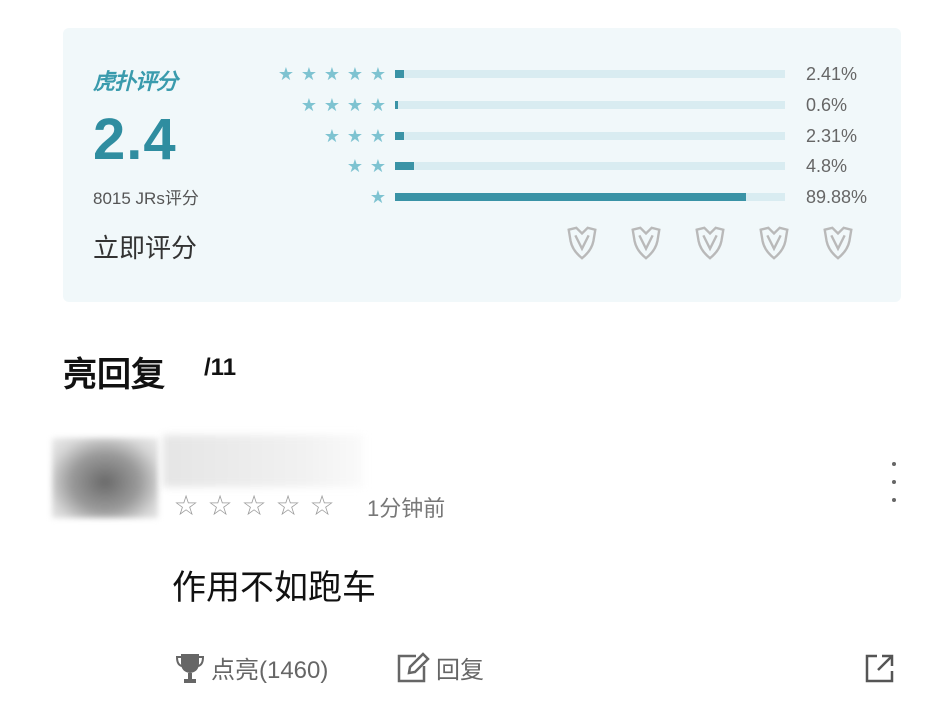  Describe the element at coordinates (832, 74) in the screenshot. I see `rating-percent: 2.41%` at that location.